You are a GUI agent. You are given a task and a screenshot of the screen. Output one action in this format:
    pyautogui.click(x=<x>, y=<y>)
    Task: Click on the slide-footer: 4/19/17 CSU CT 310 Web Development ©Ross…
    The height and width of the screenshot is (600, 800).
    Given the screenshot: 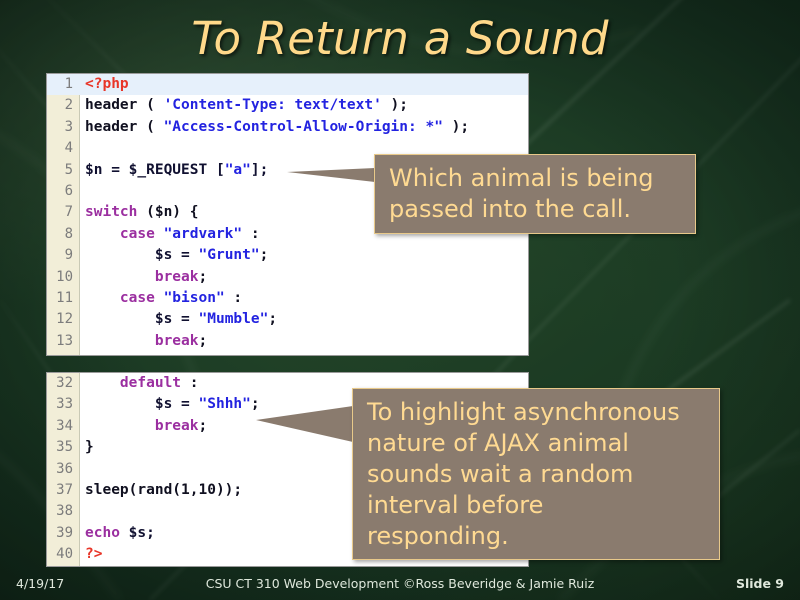 What is the action you would take?
    pyautogui.click(x=400, y=583)
    